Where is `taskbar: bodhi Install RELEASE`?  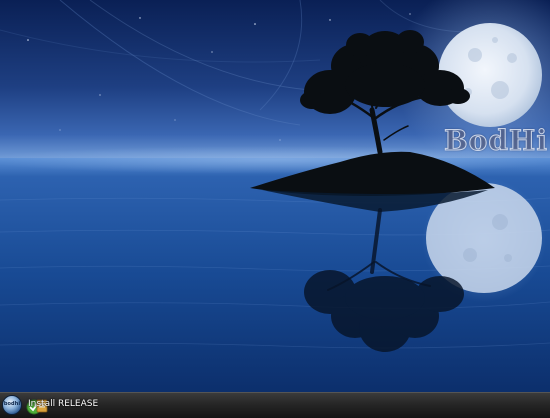
taskbar: bodhi Install RELEASE is located at coordinates (275, 405).